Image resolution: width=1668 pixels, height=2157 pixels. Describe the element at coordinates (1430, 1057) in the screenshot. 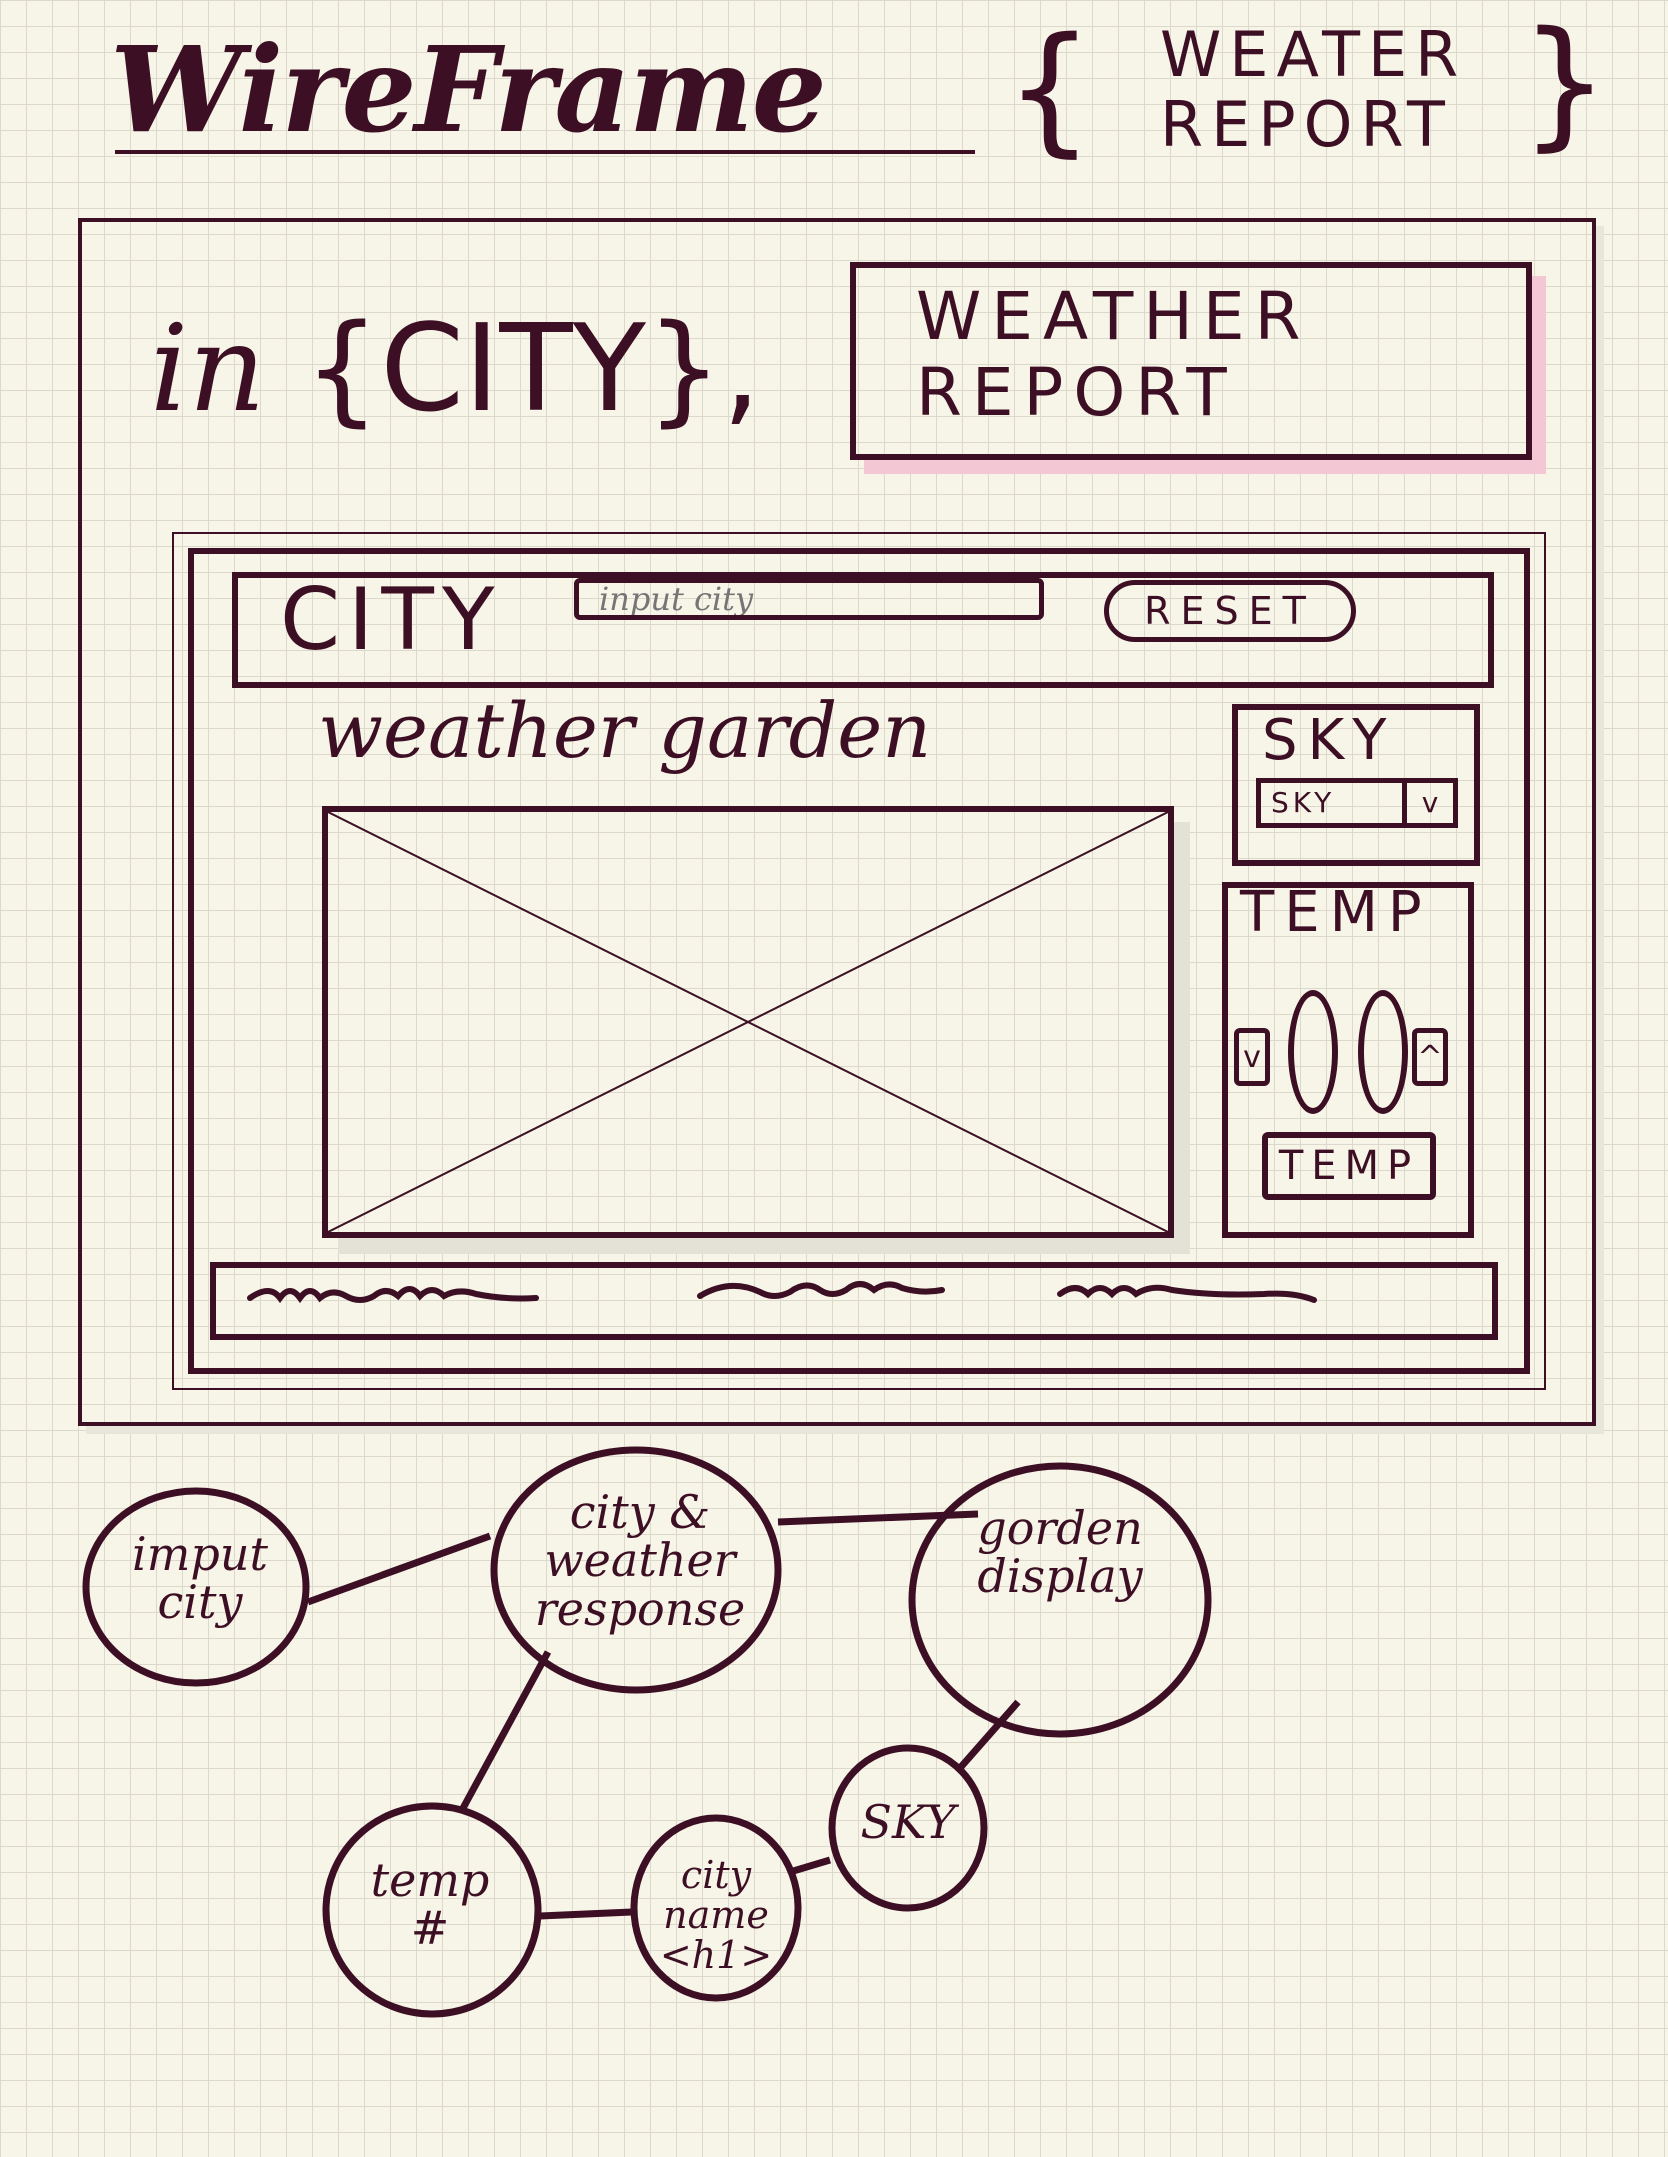

I see `temp-up-button: ^` at that location.